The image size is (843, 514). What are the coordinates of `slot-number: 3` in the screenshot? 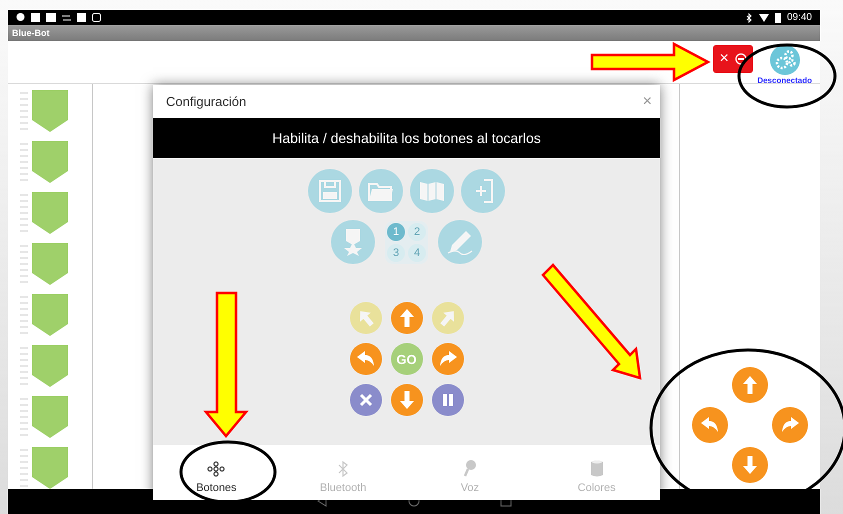 It's located at (396, 253).